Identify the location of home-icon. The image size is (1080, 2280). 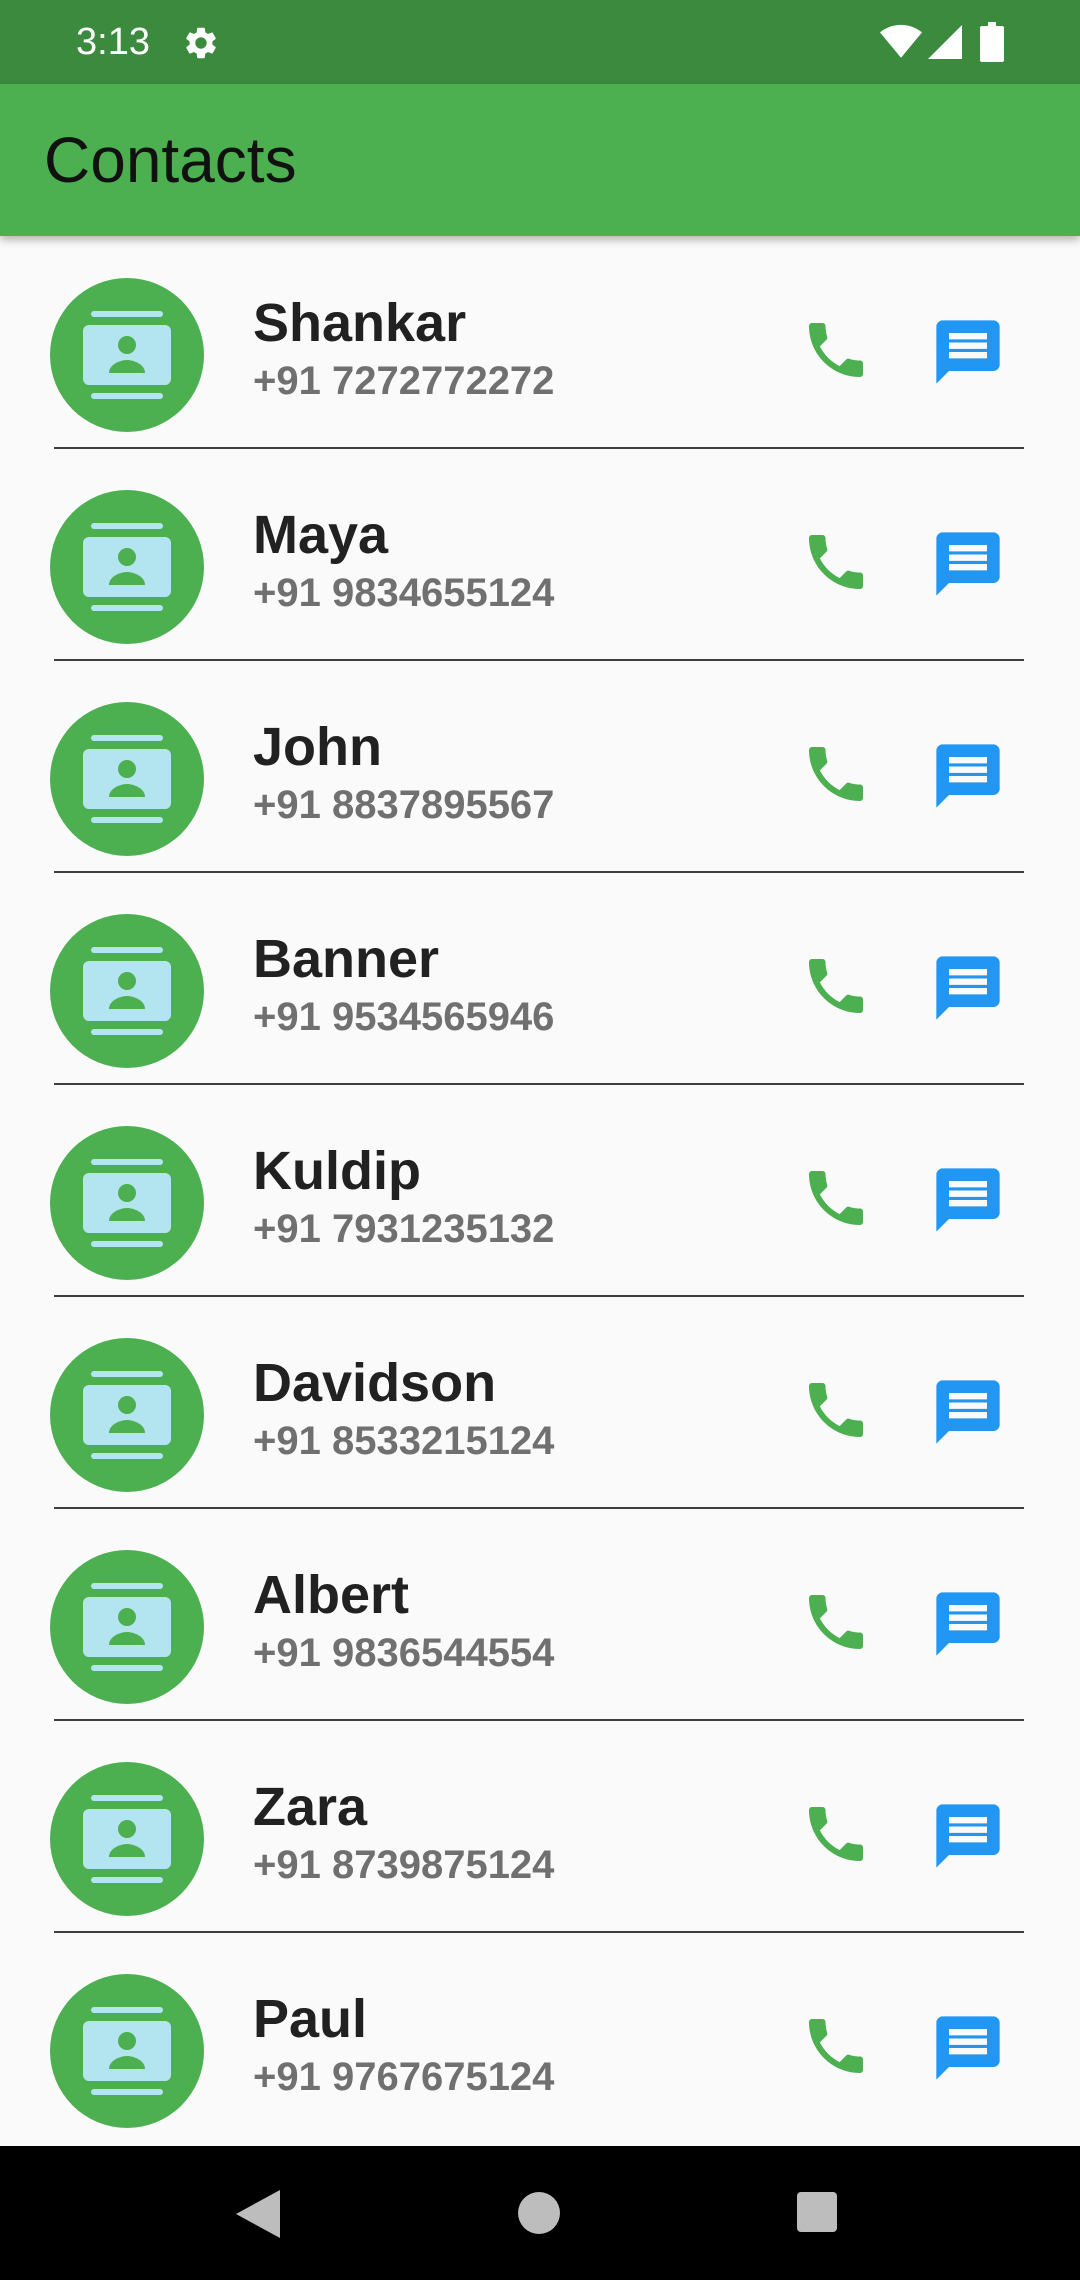
(539, 2213).